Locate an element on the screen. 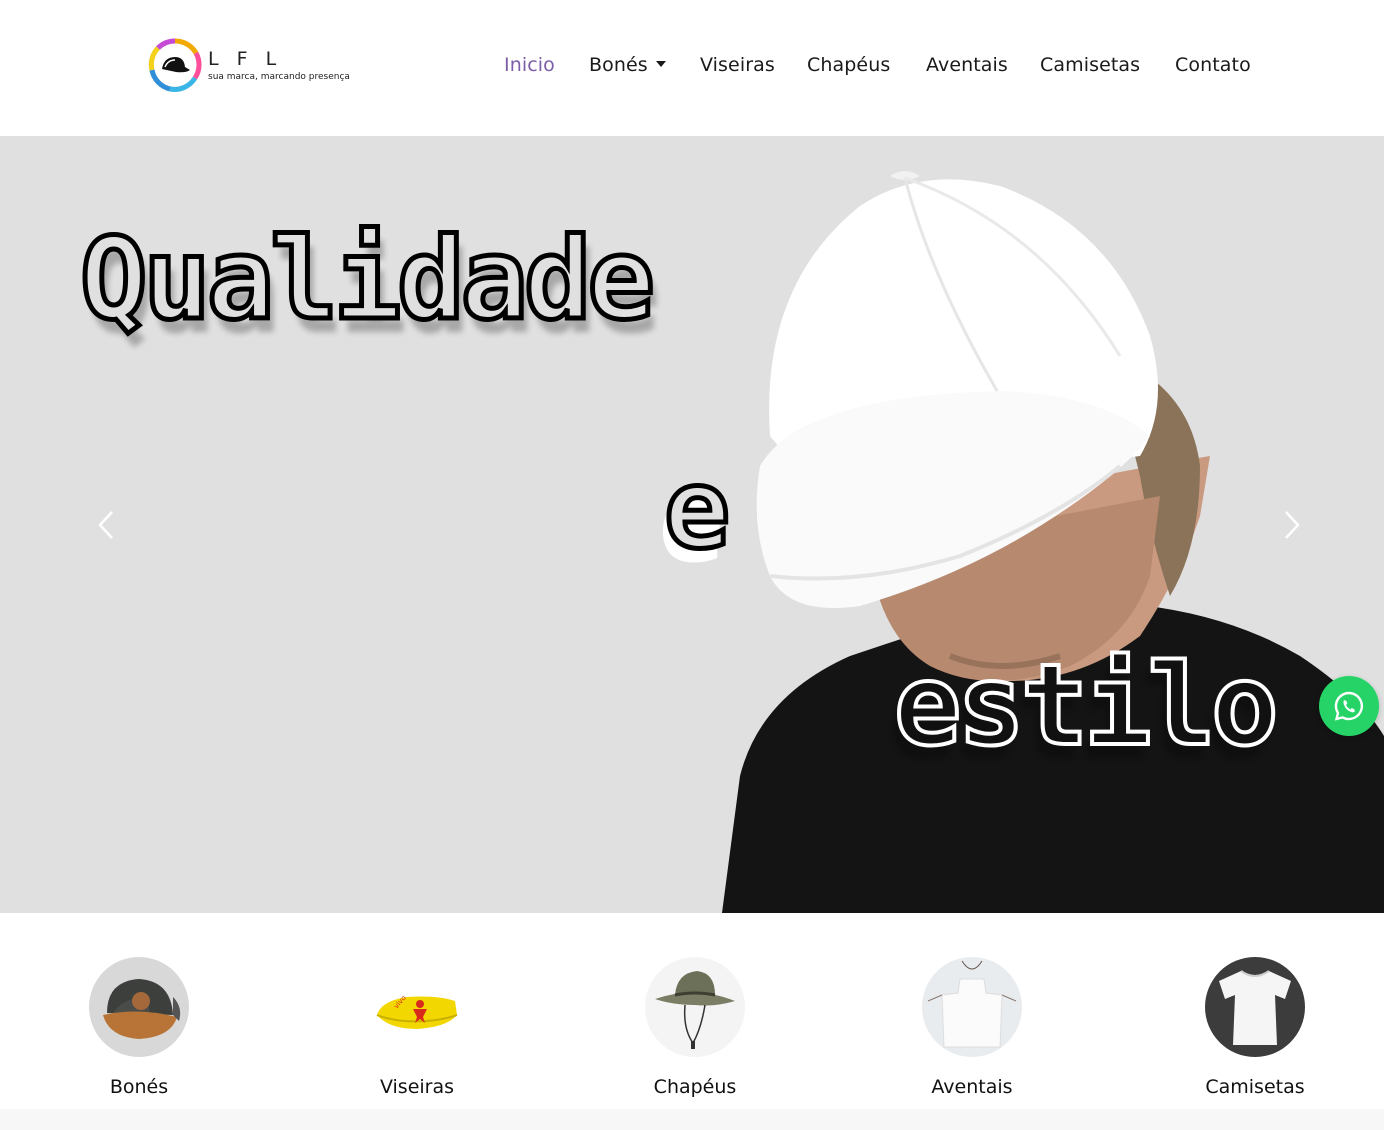  category-camisetas-label: Camisetas is located at coordinates (1255, 1087).